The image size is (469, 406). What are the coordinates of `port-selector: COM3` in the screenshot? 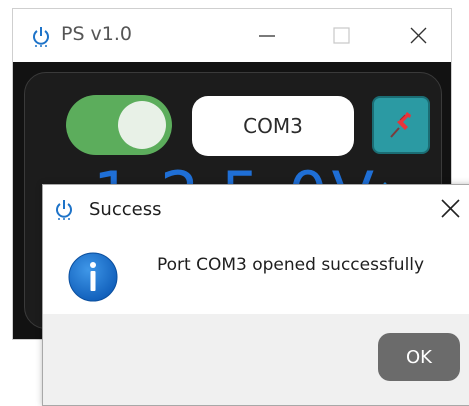 It's located at (273, 126).